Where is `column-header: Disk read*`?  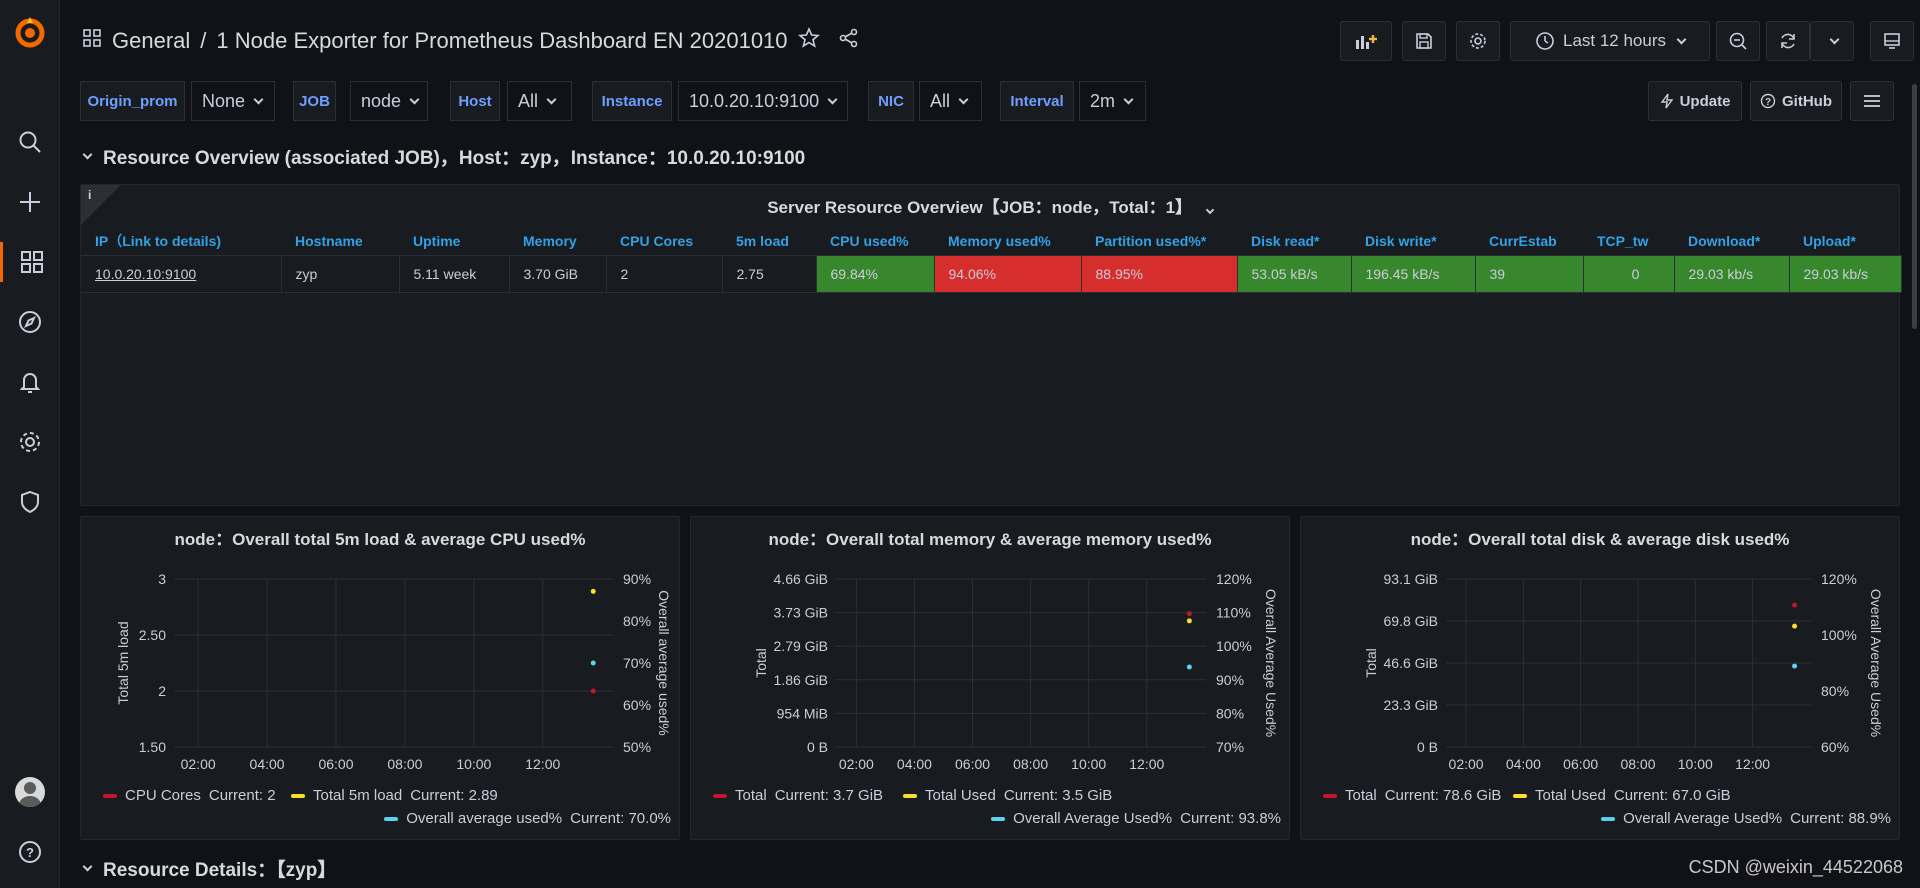 column-header: Disk read* is located at coordinates (1294, 242).